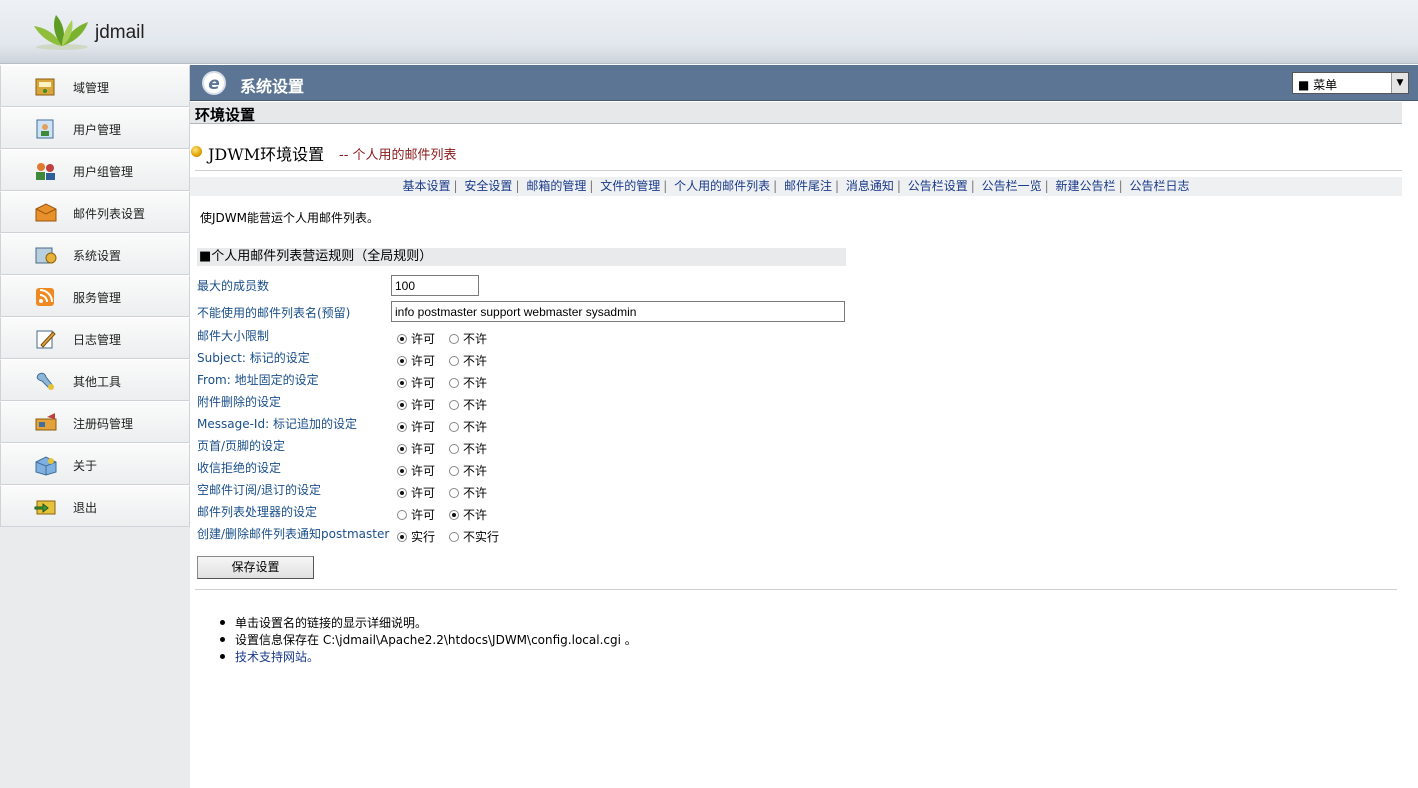  I want to click on sidebar-item-logs: 日志管理, so click(95, 338).